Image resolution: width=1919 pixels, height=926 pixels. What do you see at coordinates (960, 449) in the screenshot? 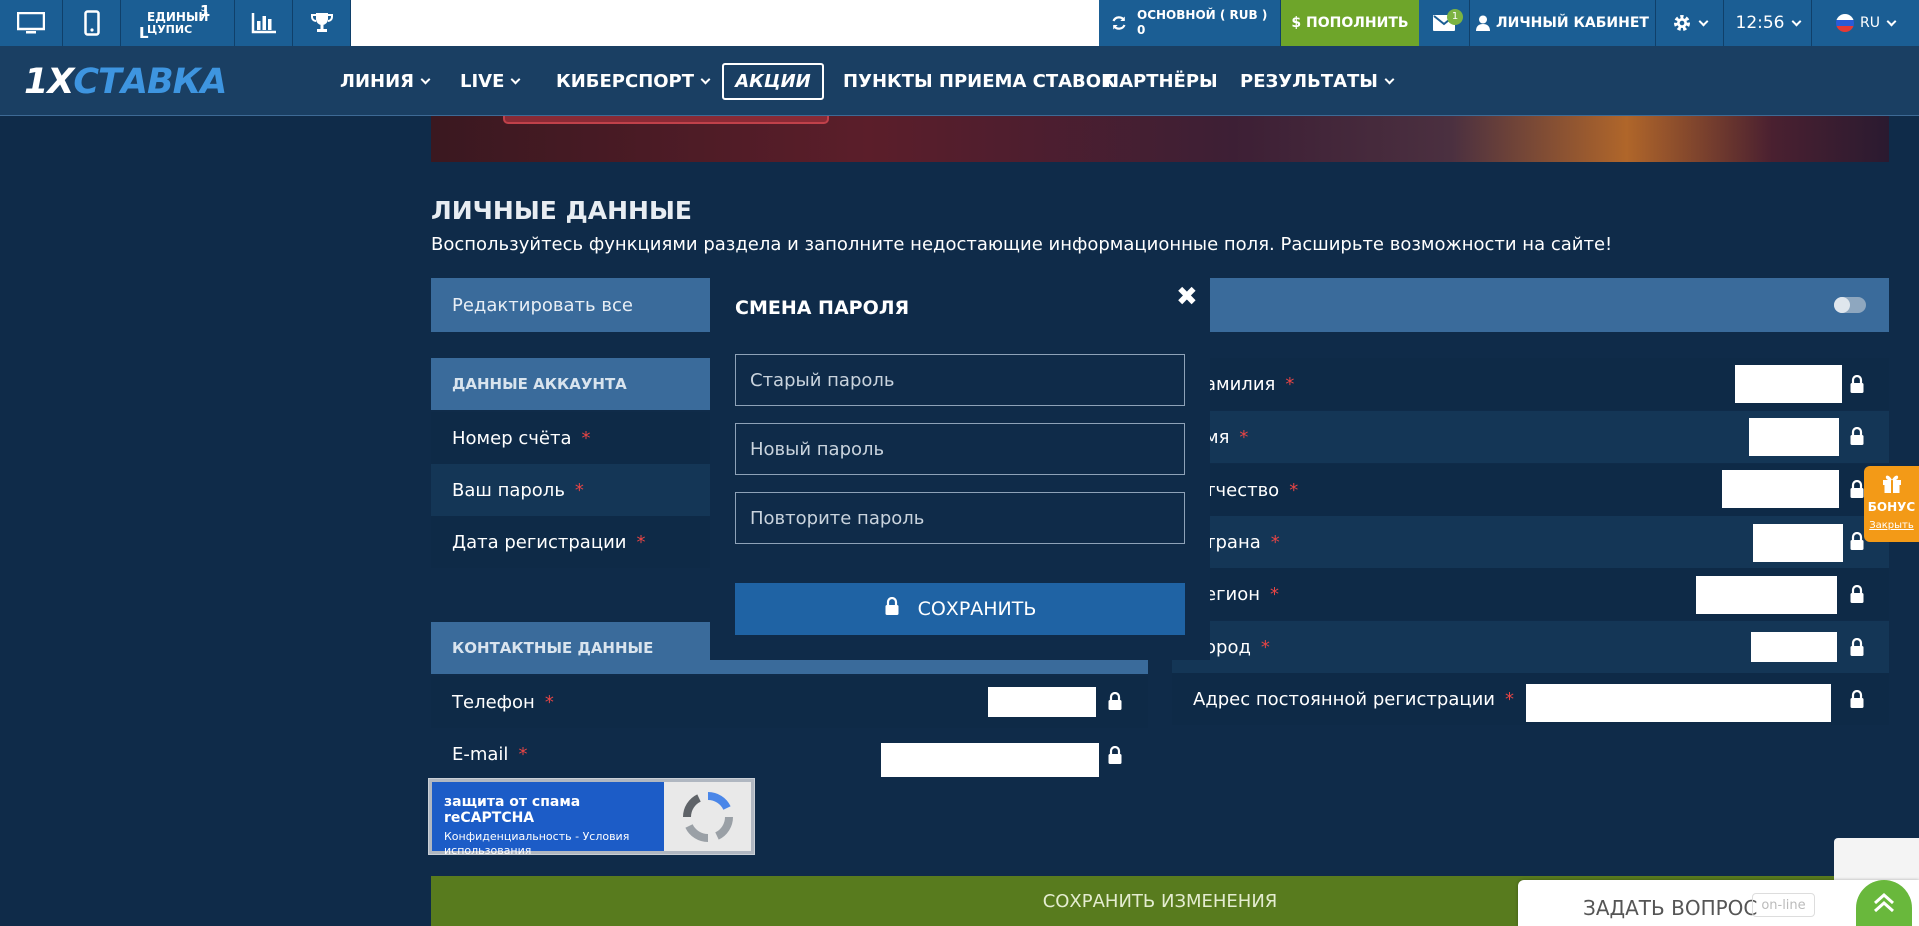
I see `new-password-input: Новый пароль` at bounding box center [960, 449].